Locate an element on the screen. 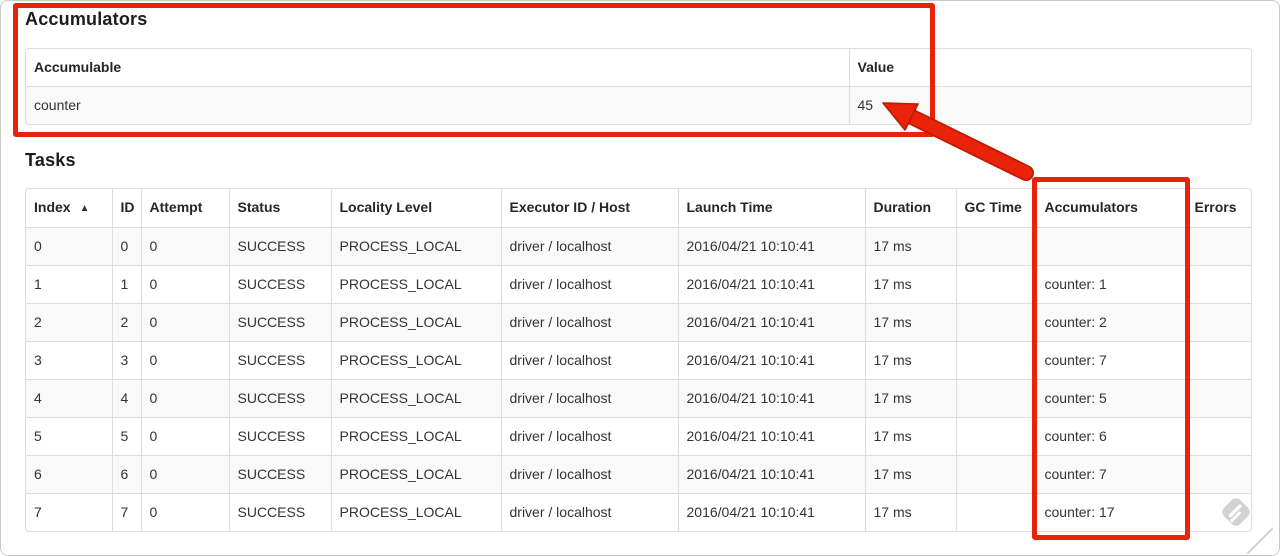 This screenshot has height=556, width=1280. errors-column-header: Errors is located at coordinates (1218, 208).